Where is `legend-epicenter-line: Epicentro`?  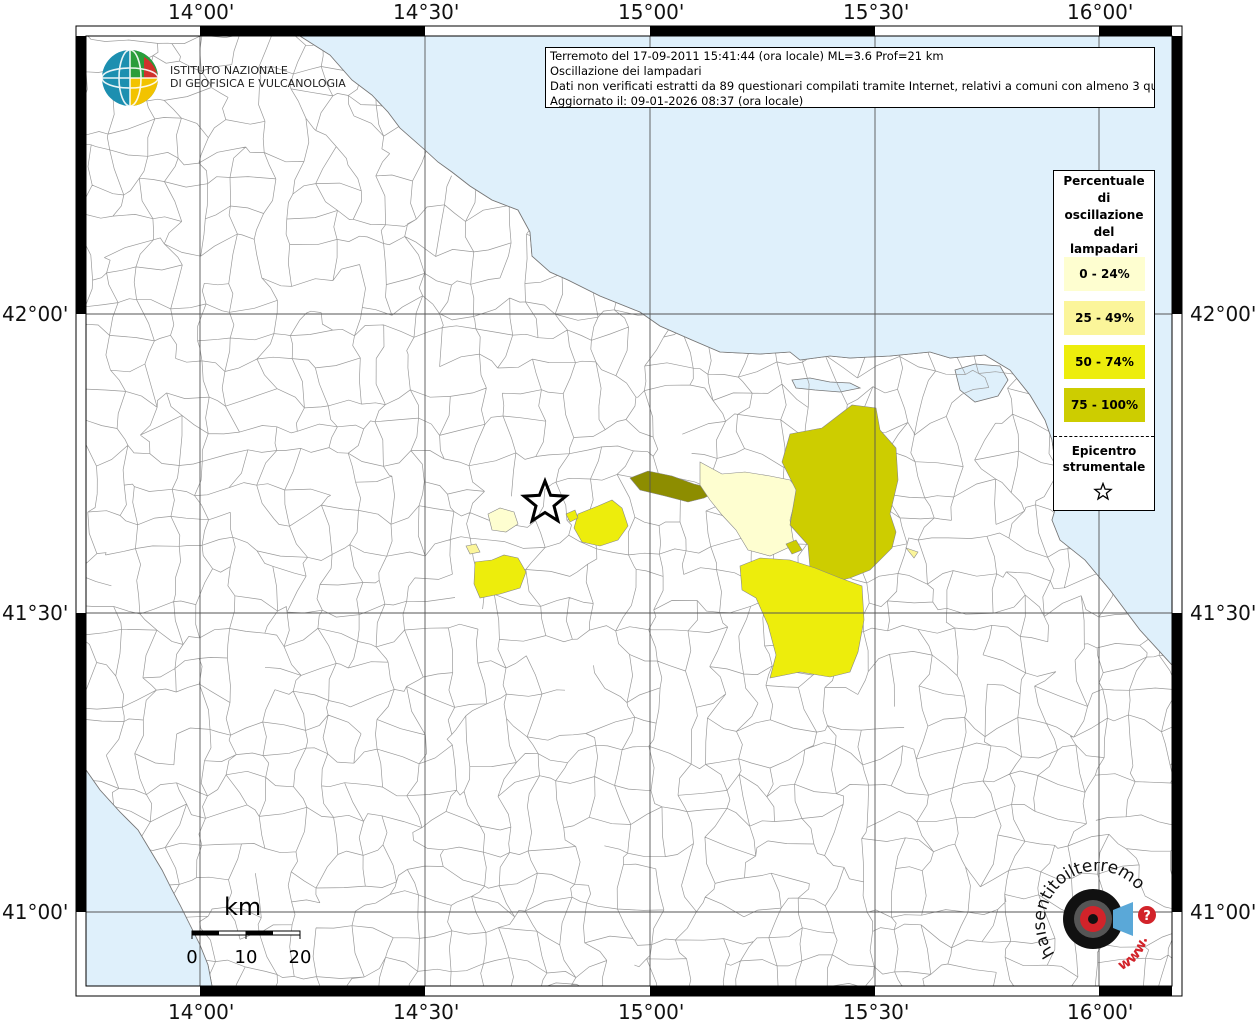 legend-epicenter-line: Epicentro is located at coordinates (1104, 451).